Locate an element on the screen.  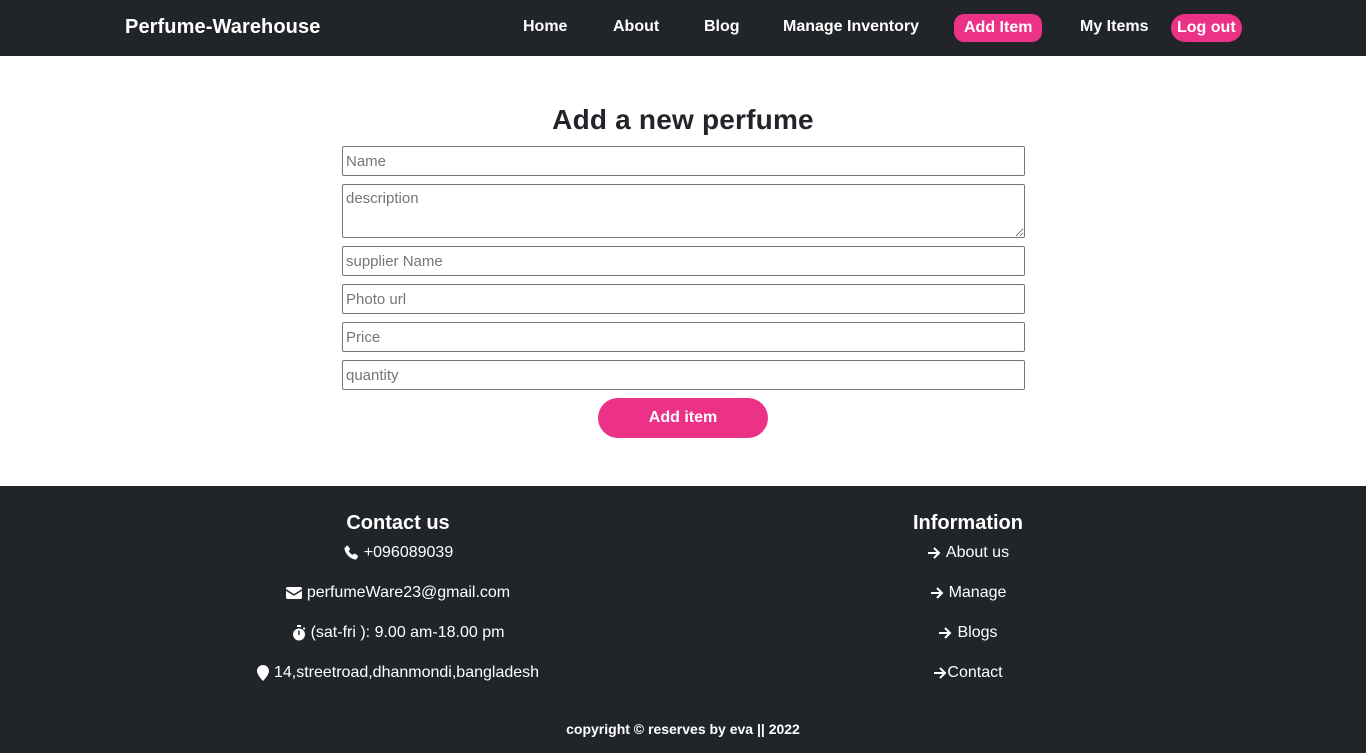
name-input is located at coordinates (683, 161).